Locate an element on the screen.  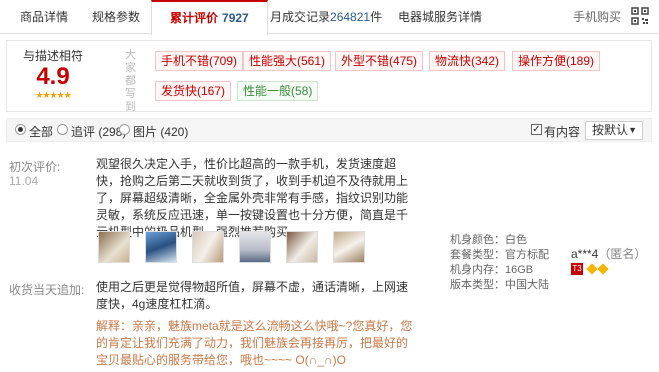
mobile-buy-link: 手机购买 is located at coordinates (597, 17).